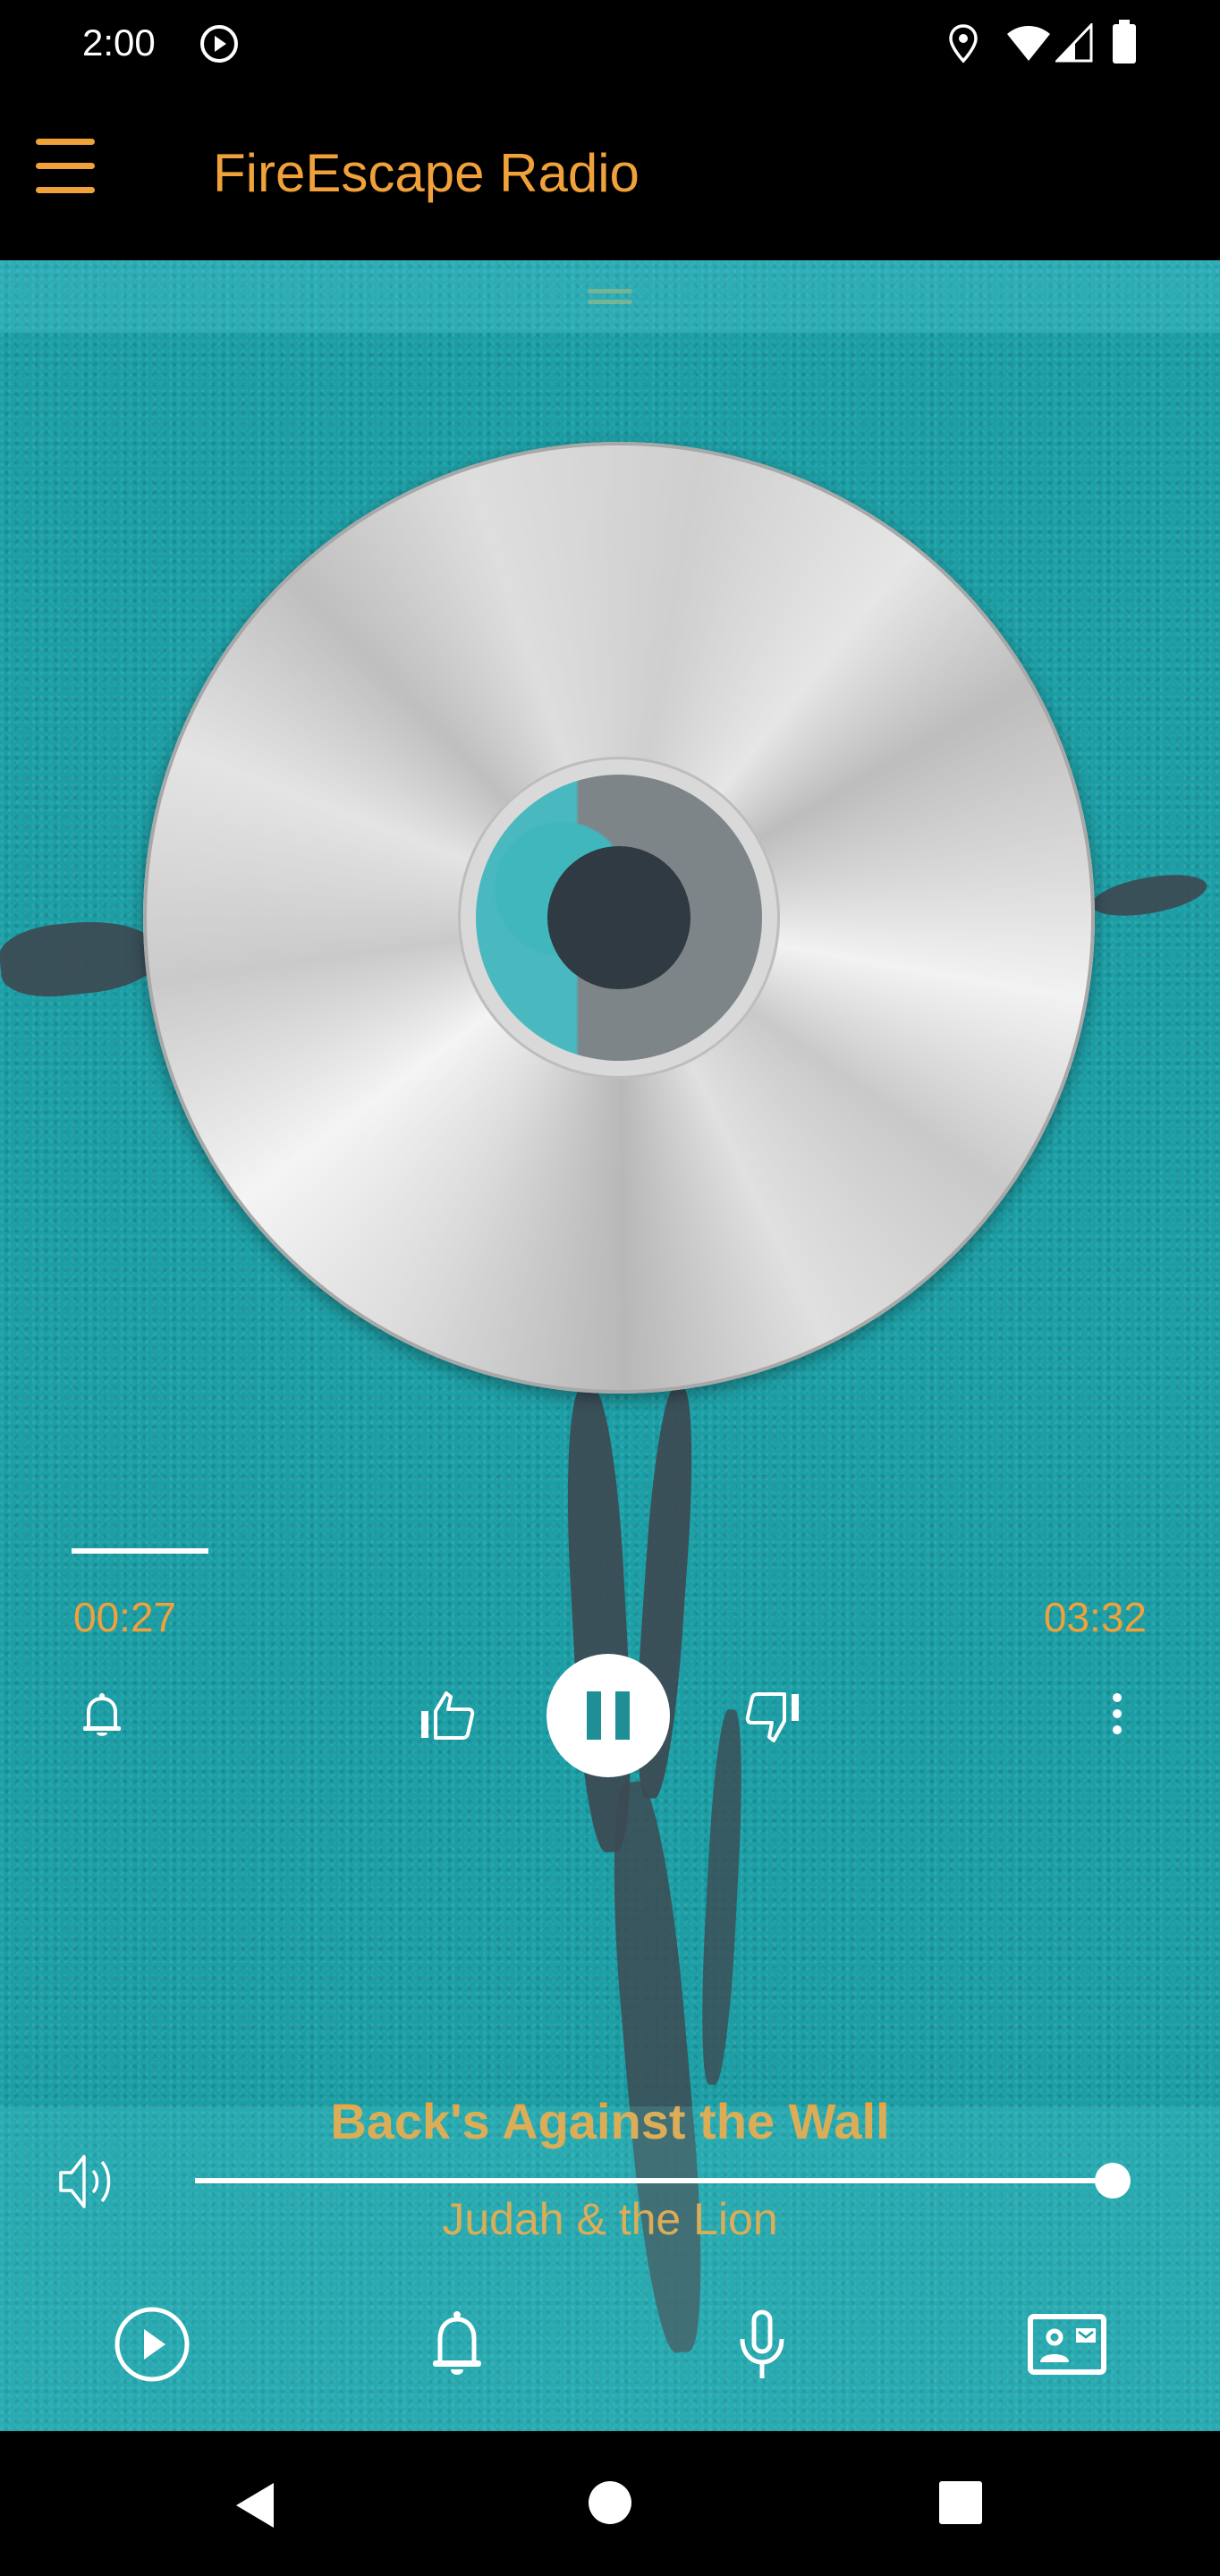  What do you see at coordinates (610, 296) in the screenshot?
I see `drag-handle-strip` at bounding box center [610, 296].